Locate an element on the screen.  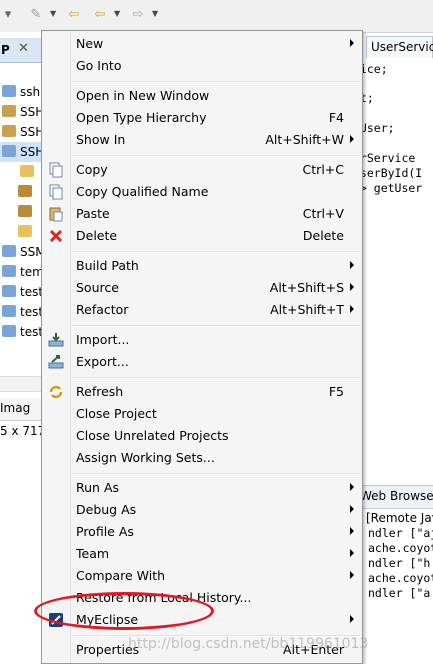
menu-item-debug-as: Debug As is located at coordinates (202, 510).